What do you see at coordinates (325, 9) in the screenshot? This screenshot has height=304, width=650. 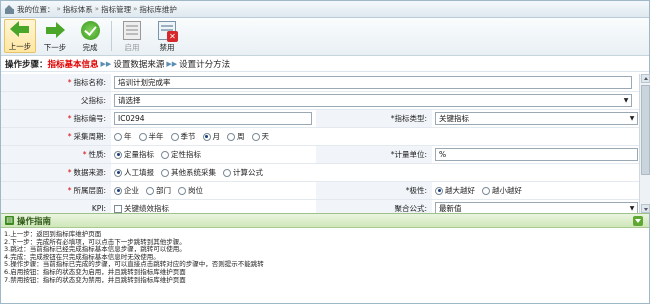 I see `breadcrumb: 我的位置： » 指标体系 » 指标管理 » 指标库维护` at bounding box center [325, 9].